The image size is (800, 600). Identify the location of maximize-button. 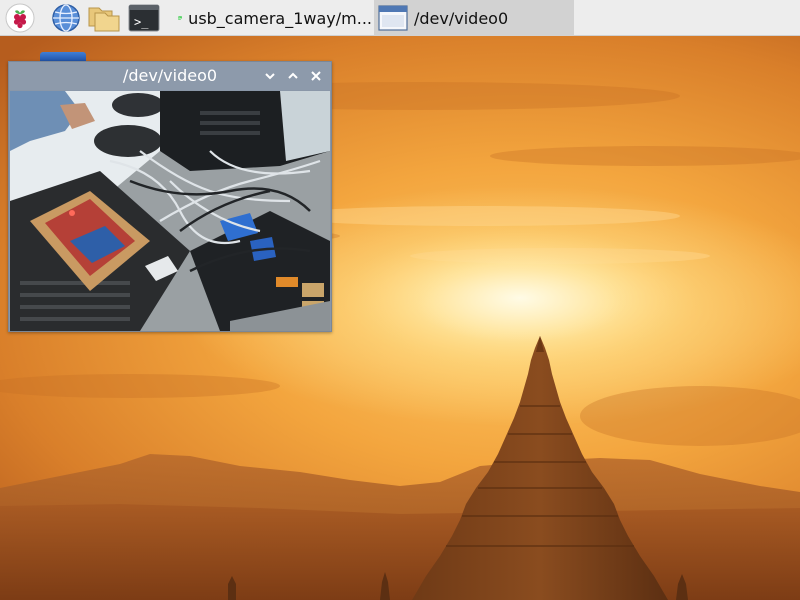
(293, 76).